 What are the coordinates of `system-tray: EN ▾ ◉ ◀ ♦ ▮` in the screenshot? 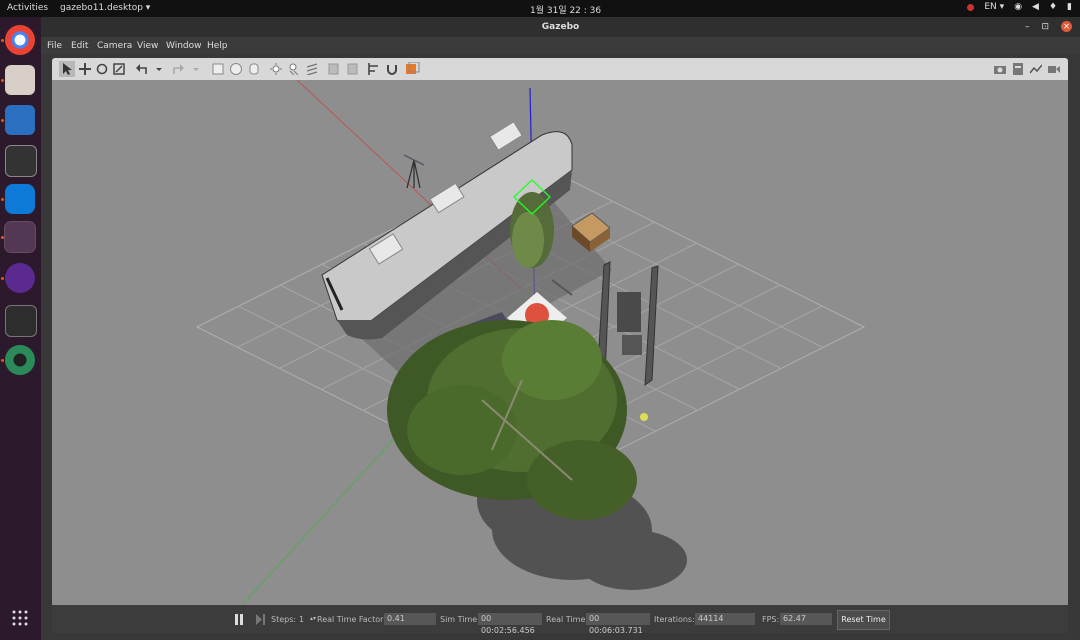 It's located at (1019, 7).